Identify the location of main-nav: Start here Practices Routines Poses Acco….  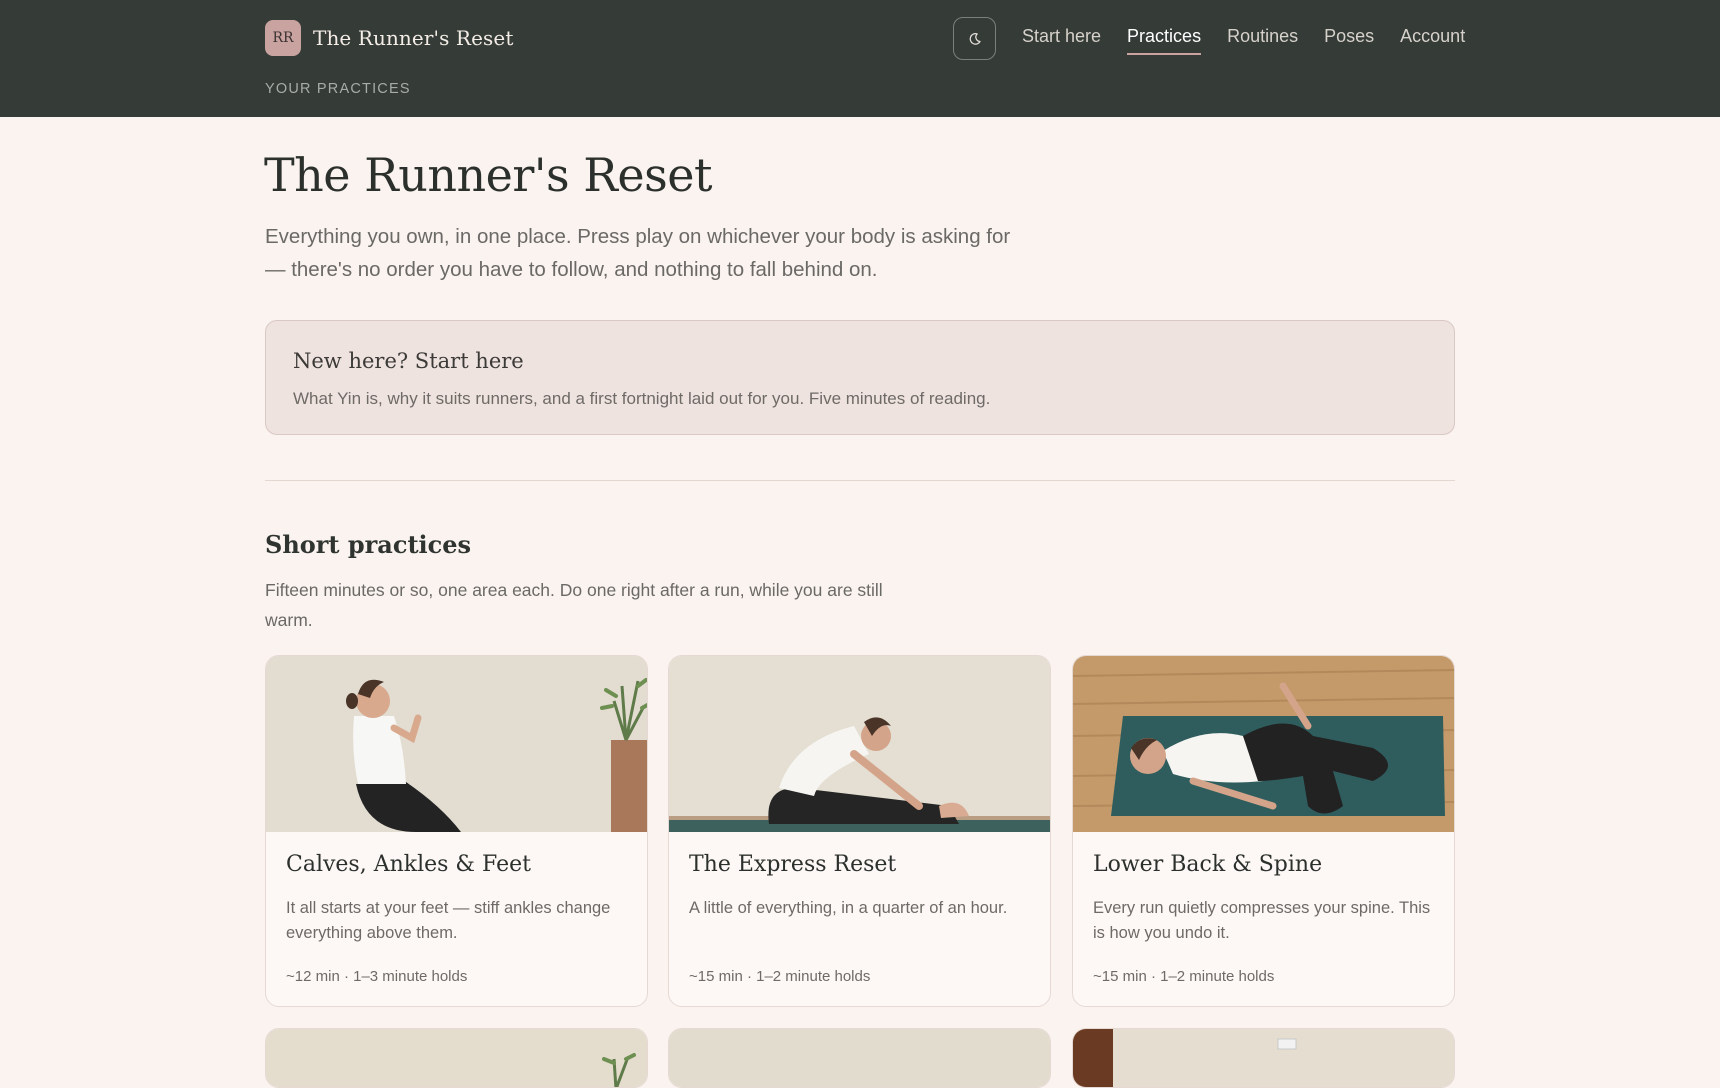
(1243, 40).